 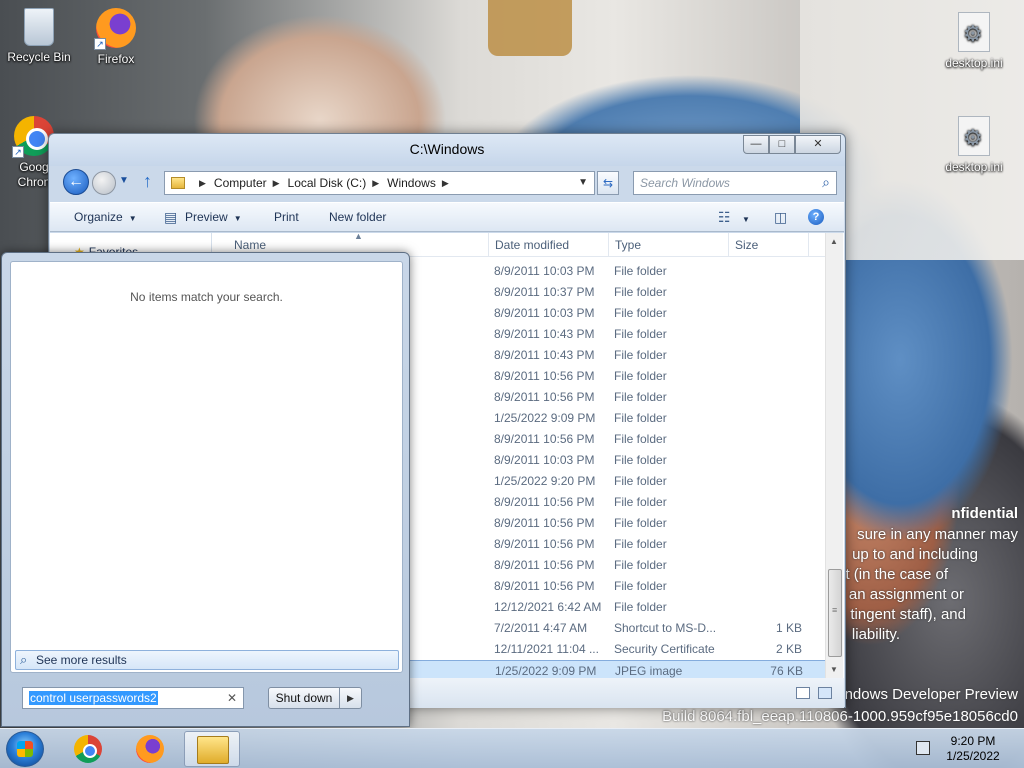 What do you see at coordinates (206, 297) in the screenshot?
I see `no-results-message: No items match your search.` at bounding box center [206, 297].